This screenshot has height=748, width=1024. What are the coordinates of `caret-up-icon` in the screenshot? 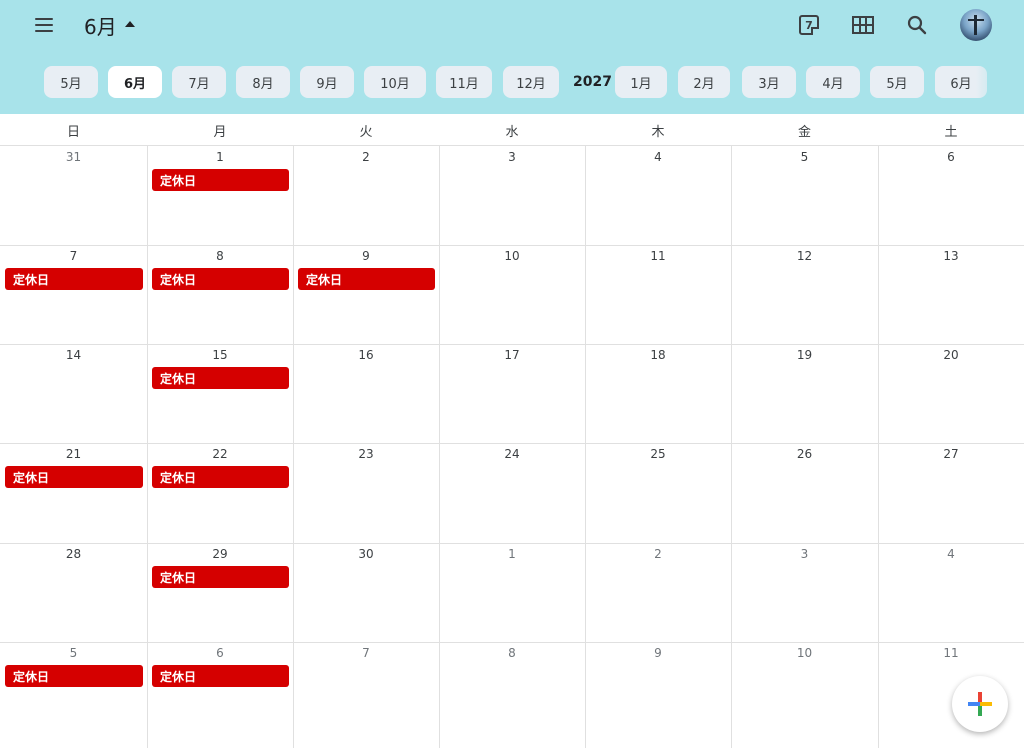 It's located at (129, 24).